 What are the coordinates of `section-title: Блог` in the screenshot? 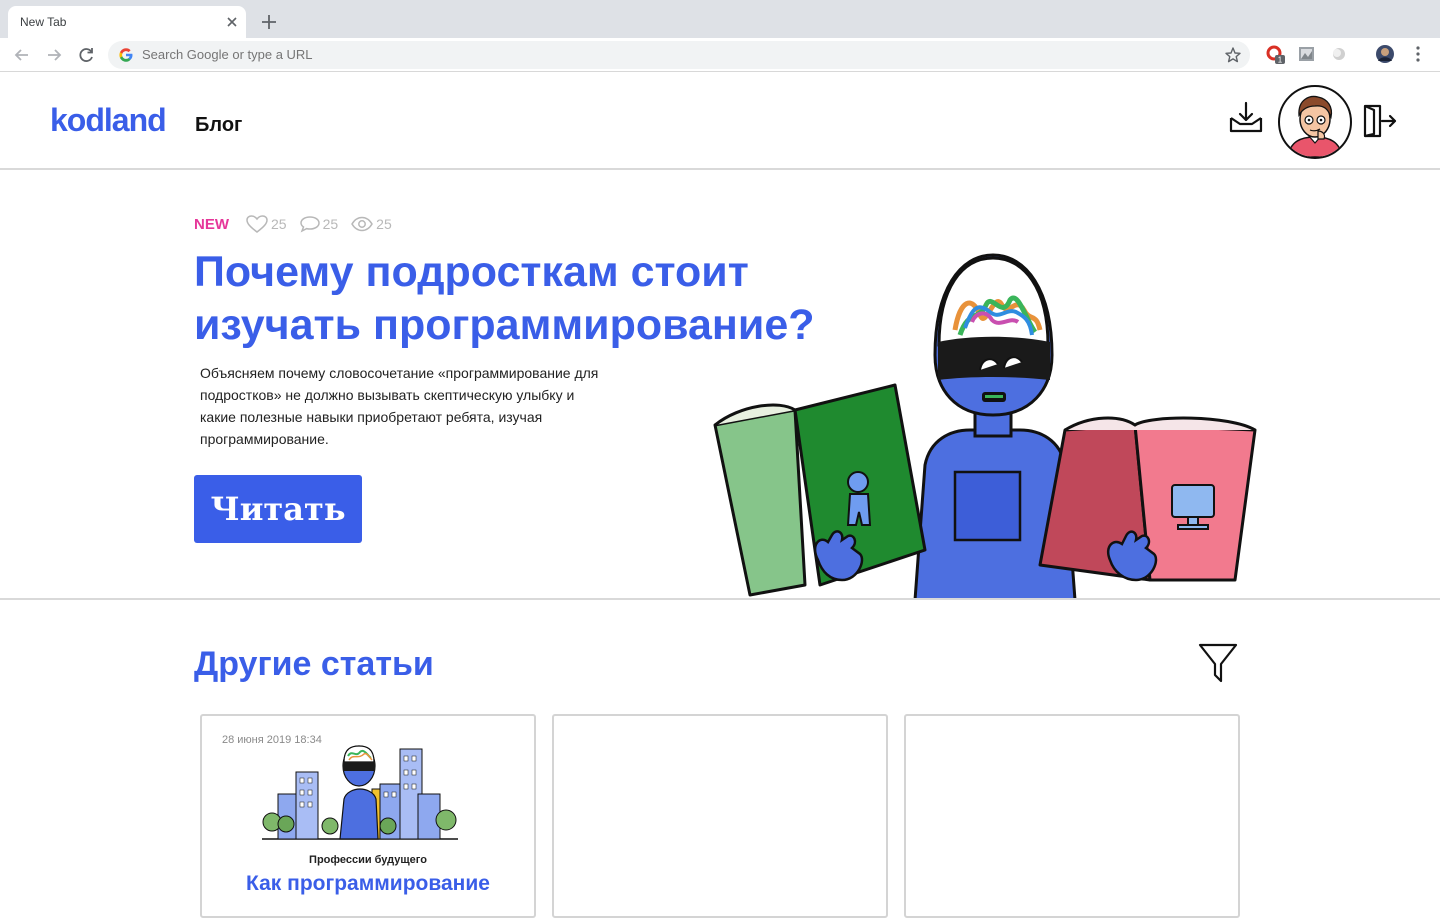 It's located at (219, 125).